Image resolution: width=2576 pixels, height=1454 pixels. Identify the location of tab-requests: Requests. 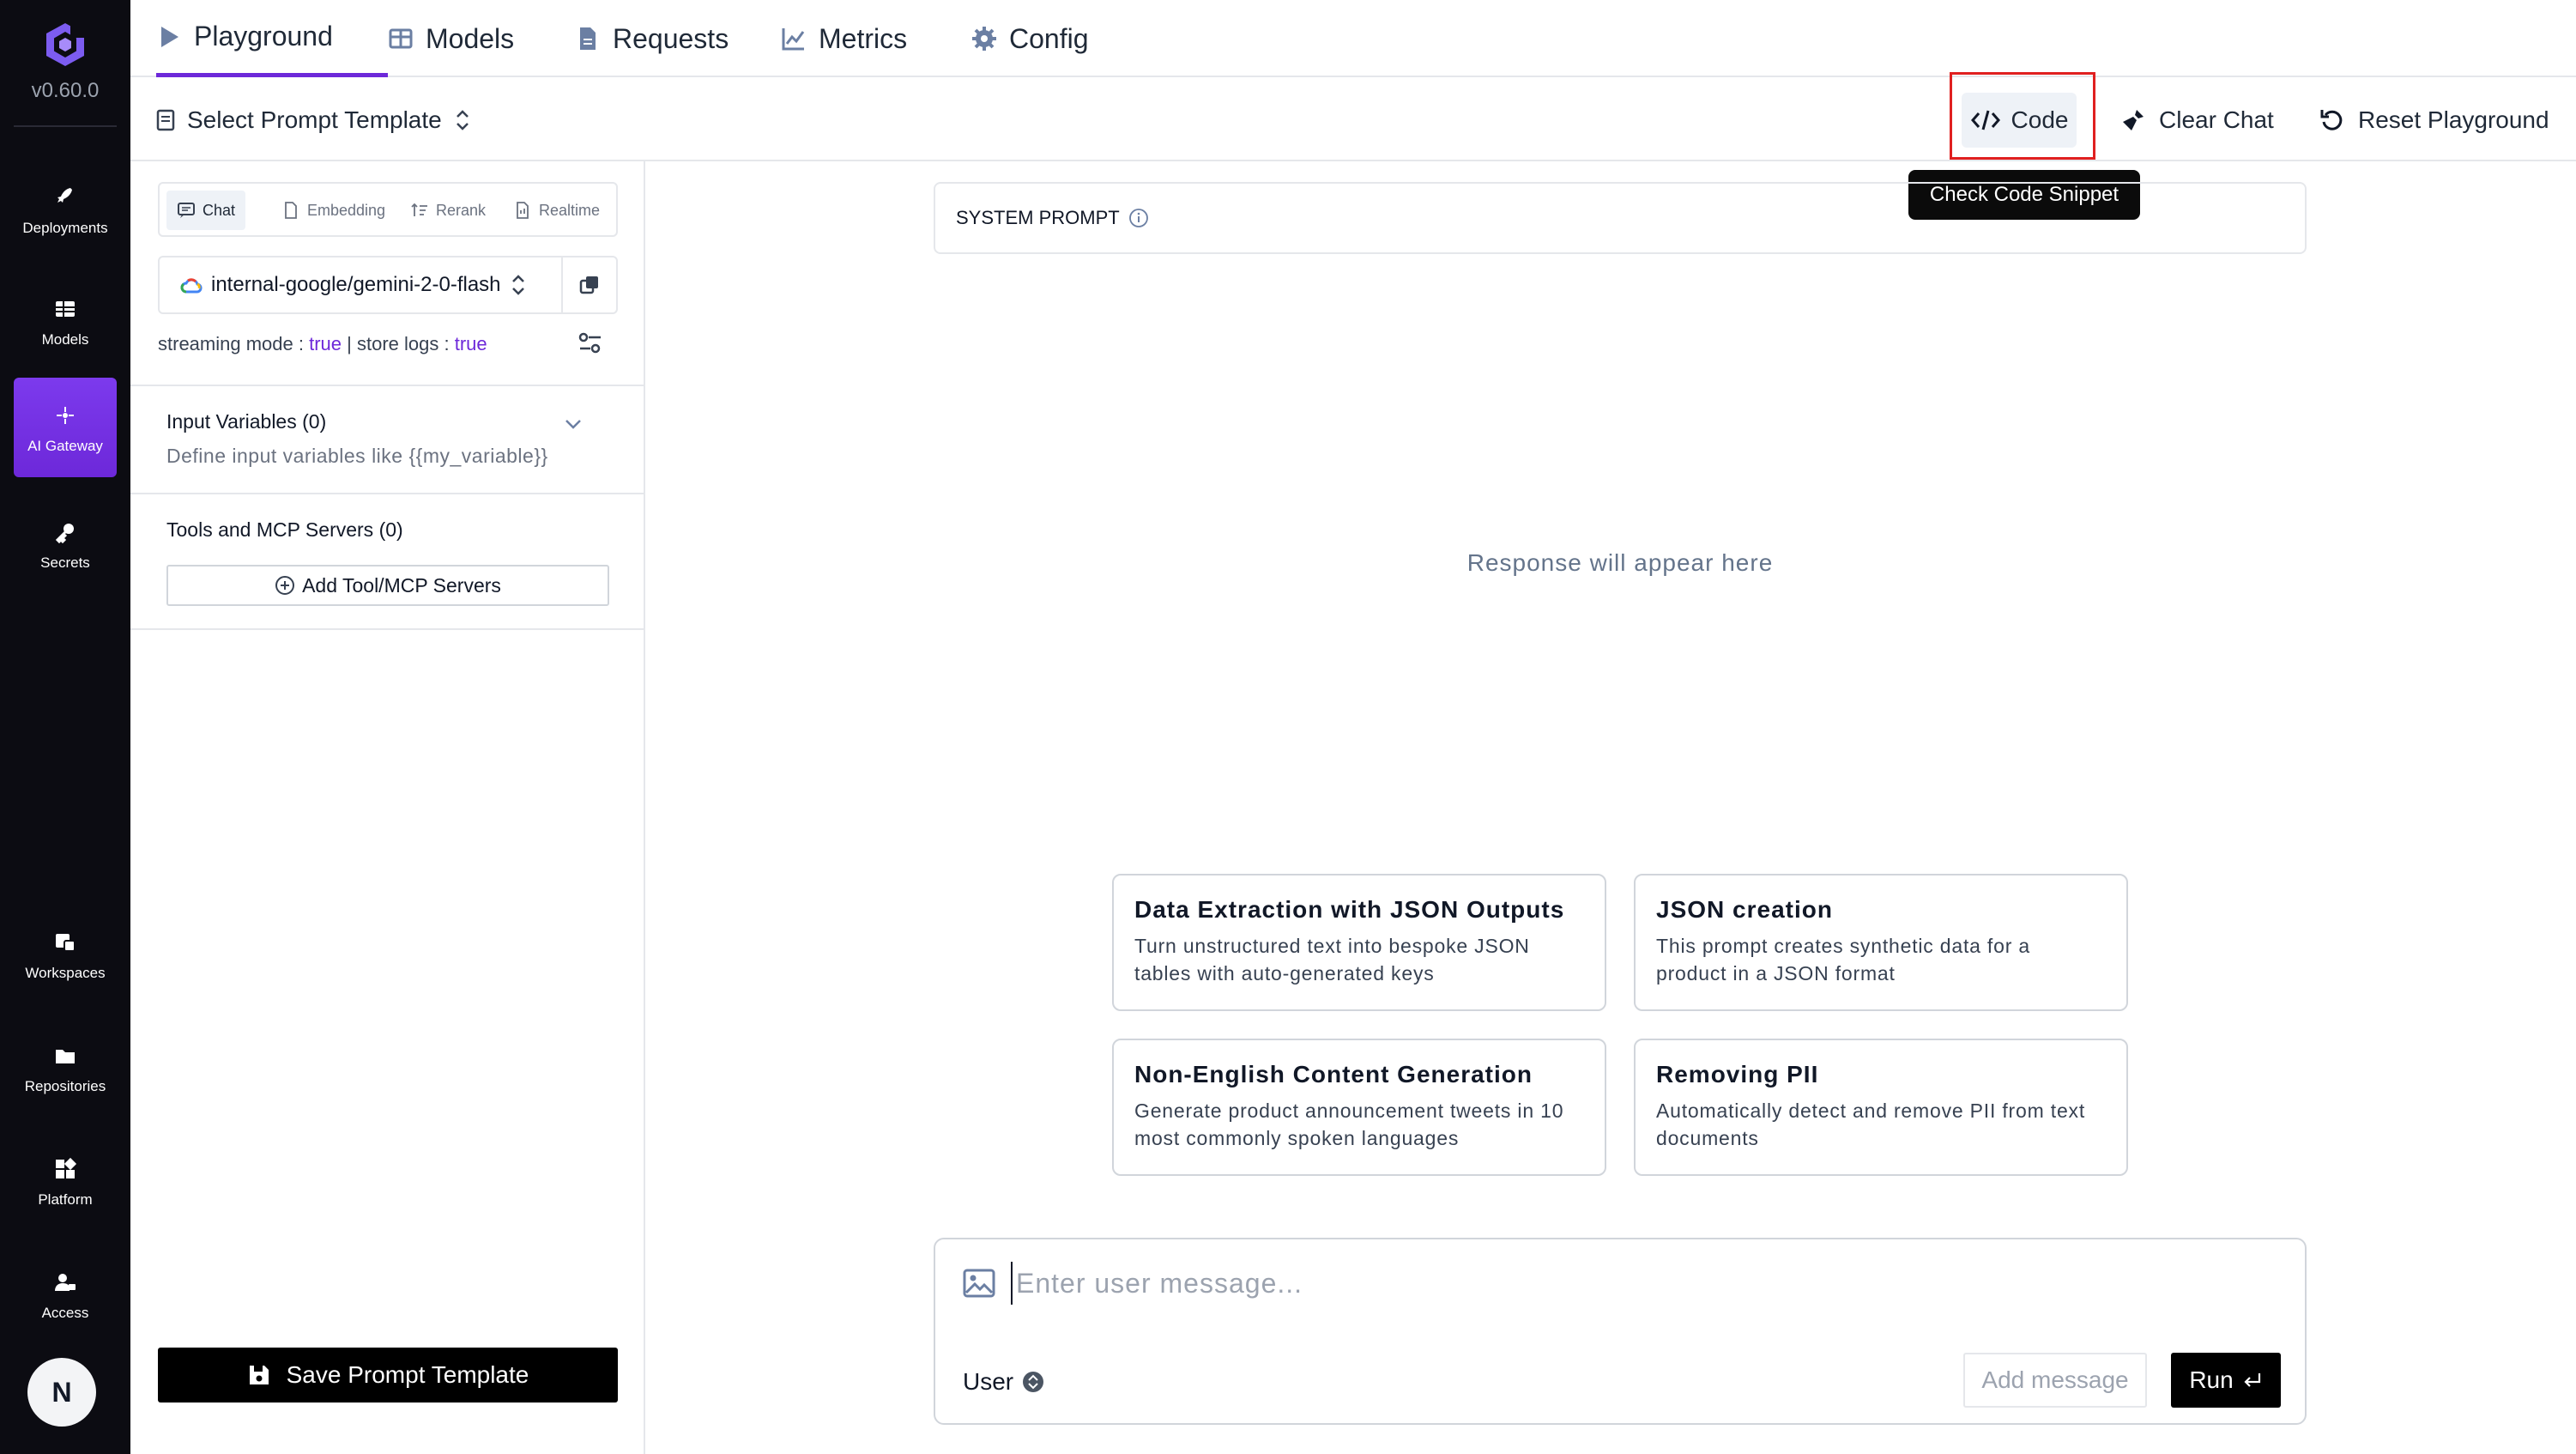
(652, 39).